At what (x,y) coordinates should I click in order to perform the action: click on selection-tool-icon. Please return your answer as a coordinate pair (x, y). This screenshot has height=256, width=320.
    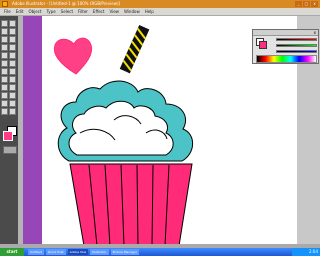
    Looking at the image, I should click on (4, 23).